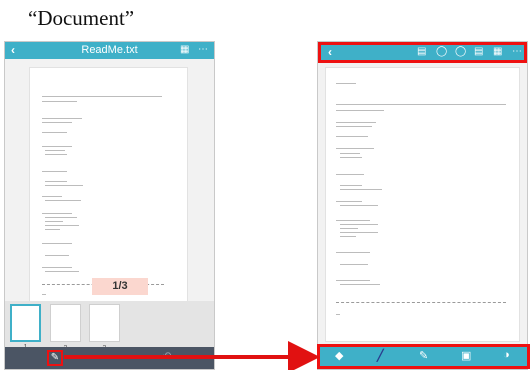  Describe the element at coordinates (192, 355) in the screenshot. I see `transition-arrow` at that location.